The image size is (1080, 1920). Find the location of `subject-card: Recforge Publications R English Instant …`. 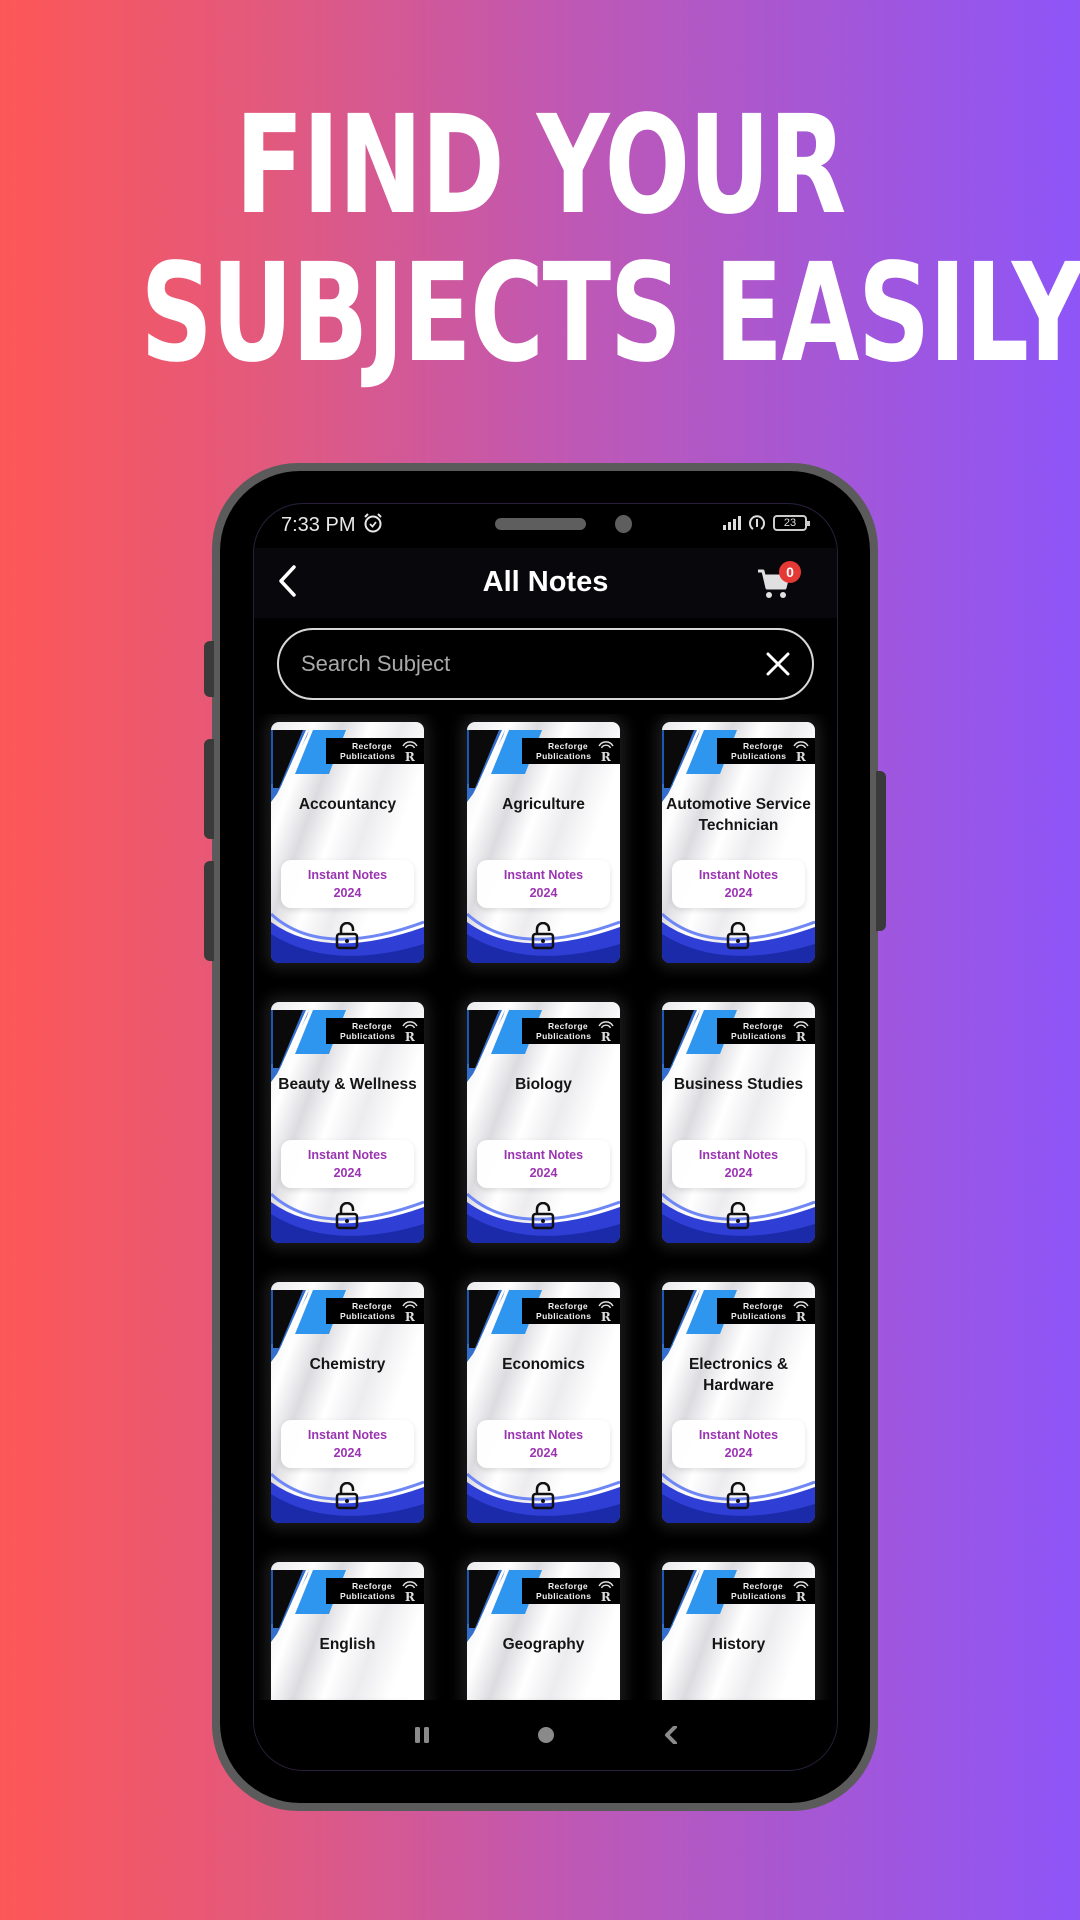

subject-card: Recforge Publications R English Instant … is located at coordinates (347, 1633).